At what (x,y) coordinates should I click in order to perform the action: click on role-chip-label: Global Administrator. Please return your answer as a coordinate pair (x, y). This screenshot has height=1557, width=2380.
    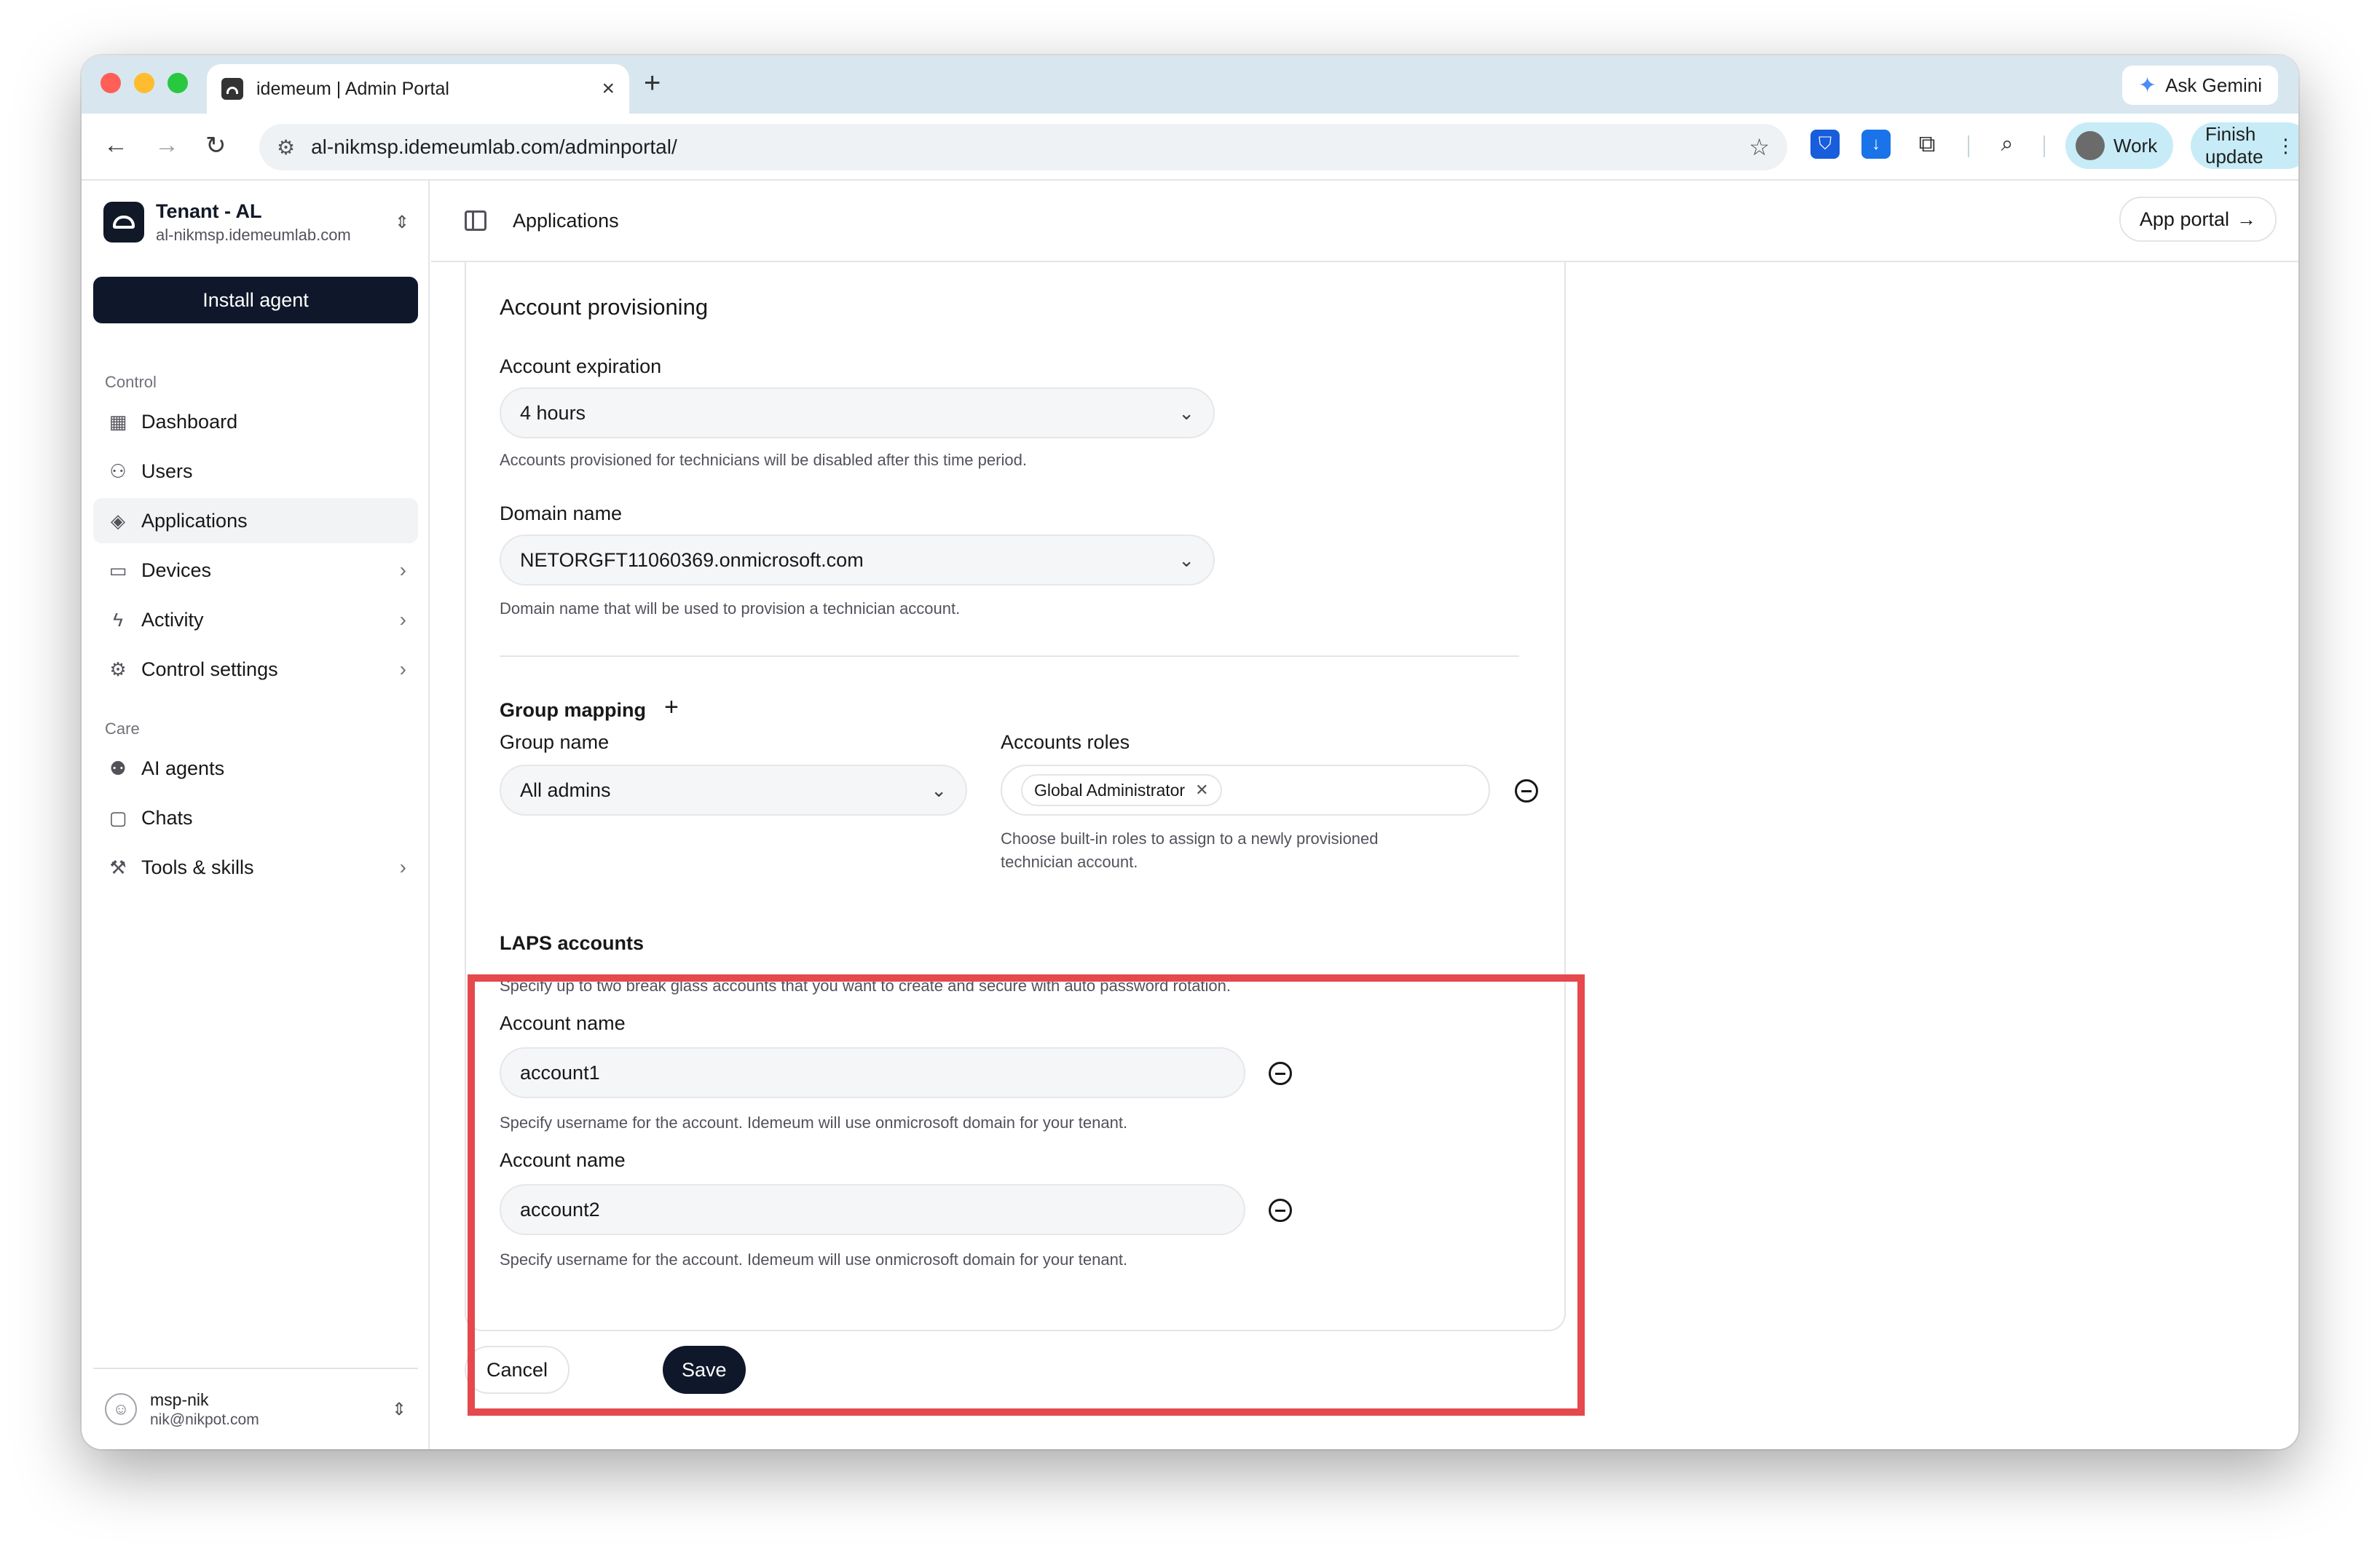
    Looking at the image, I should click on (1110, 790).